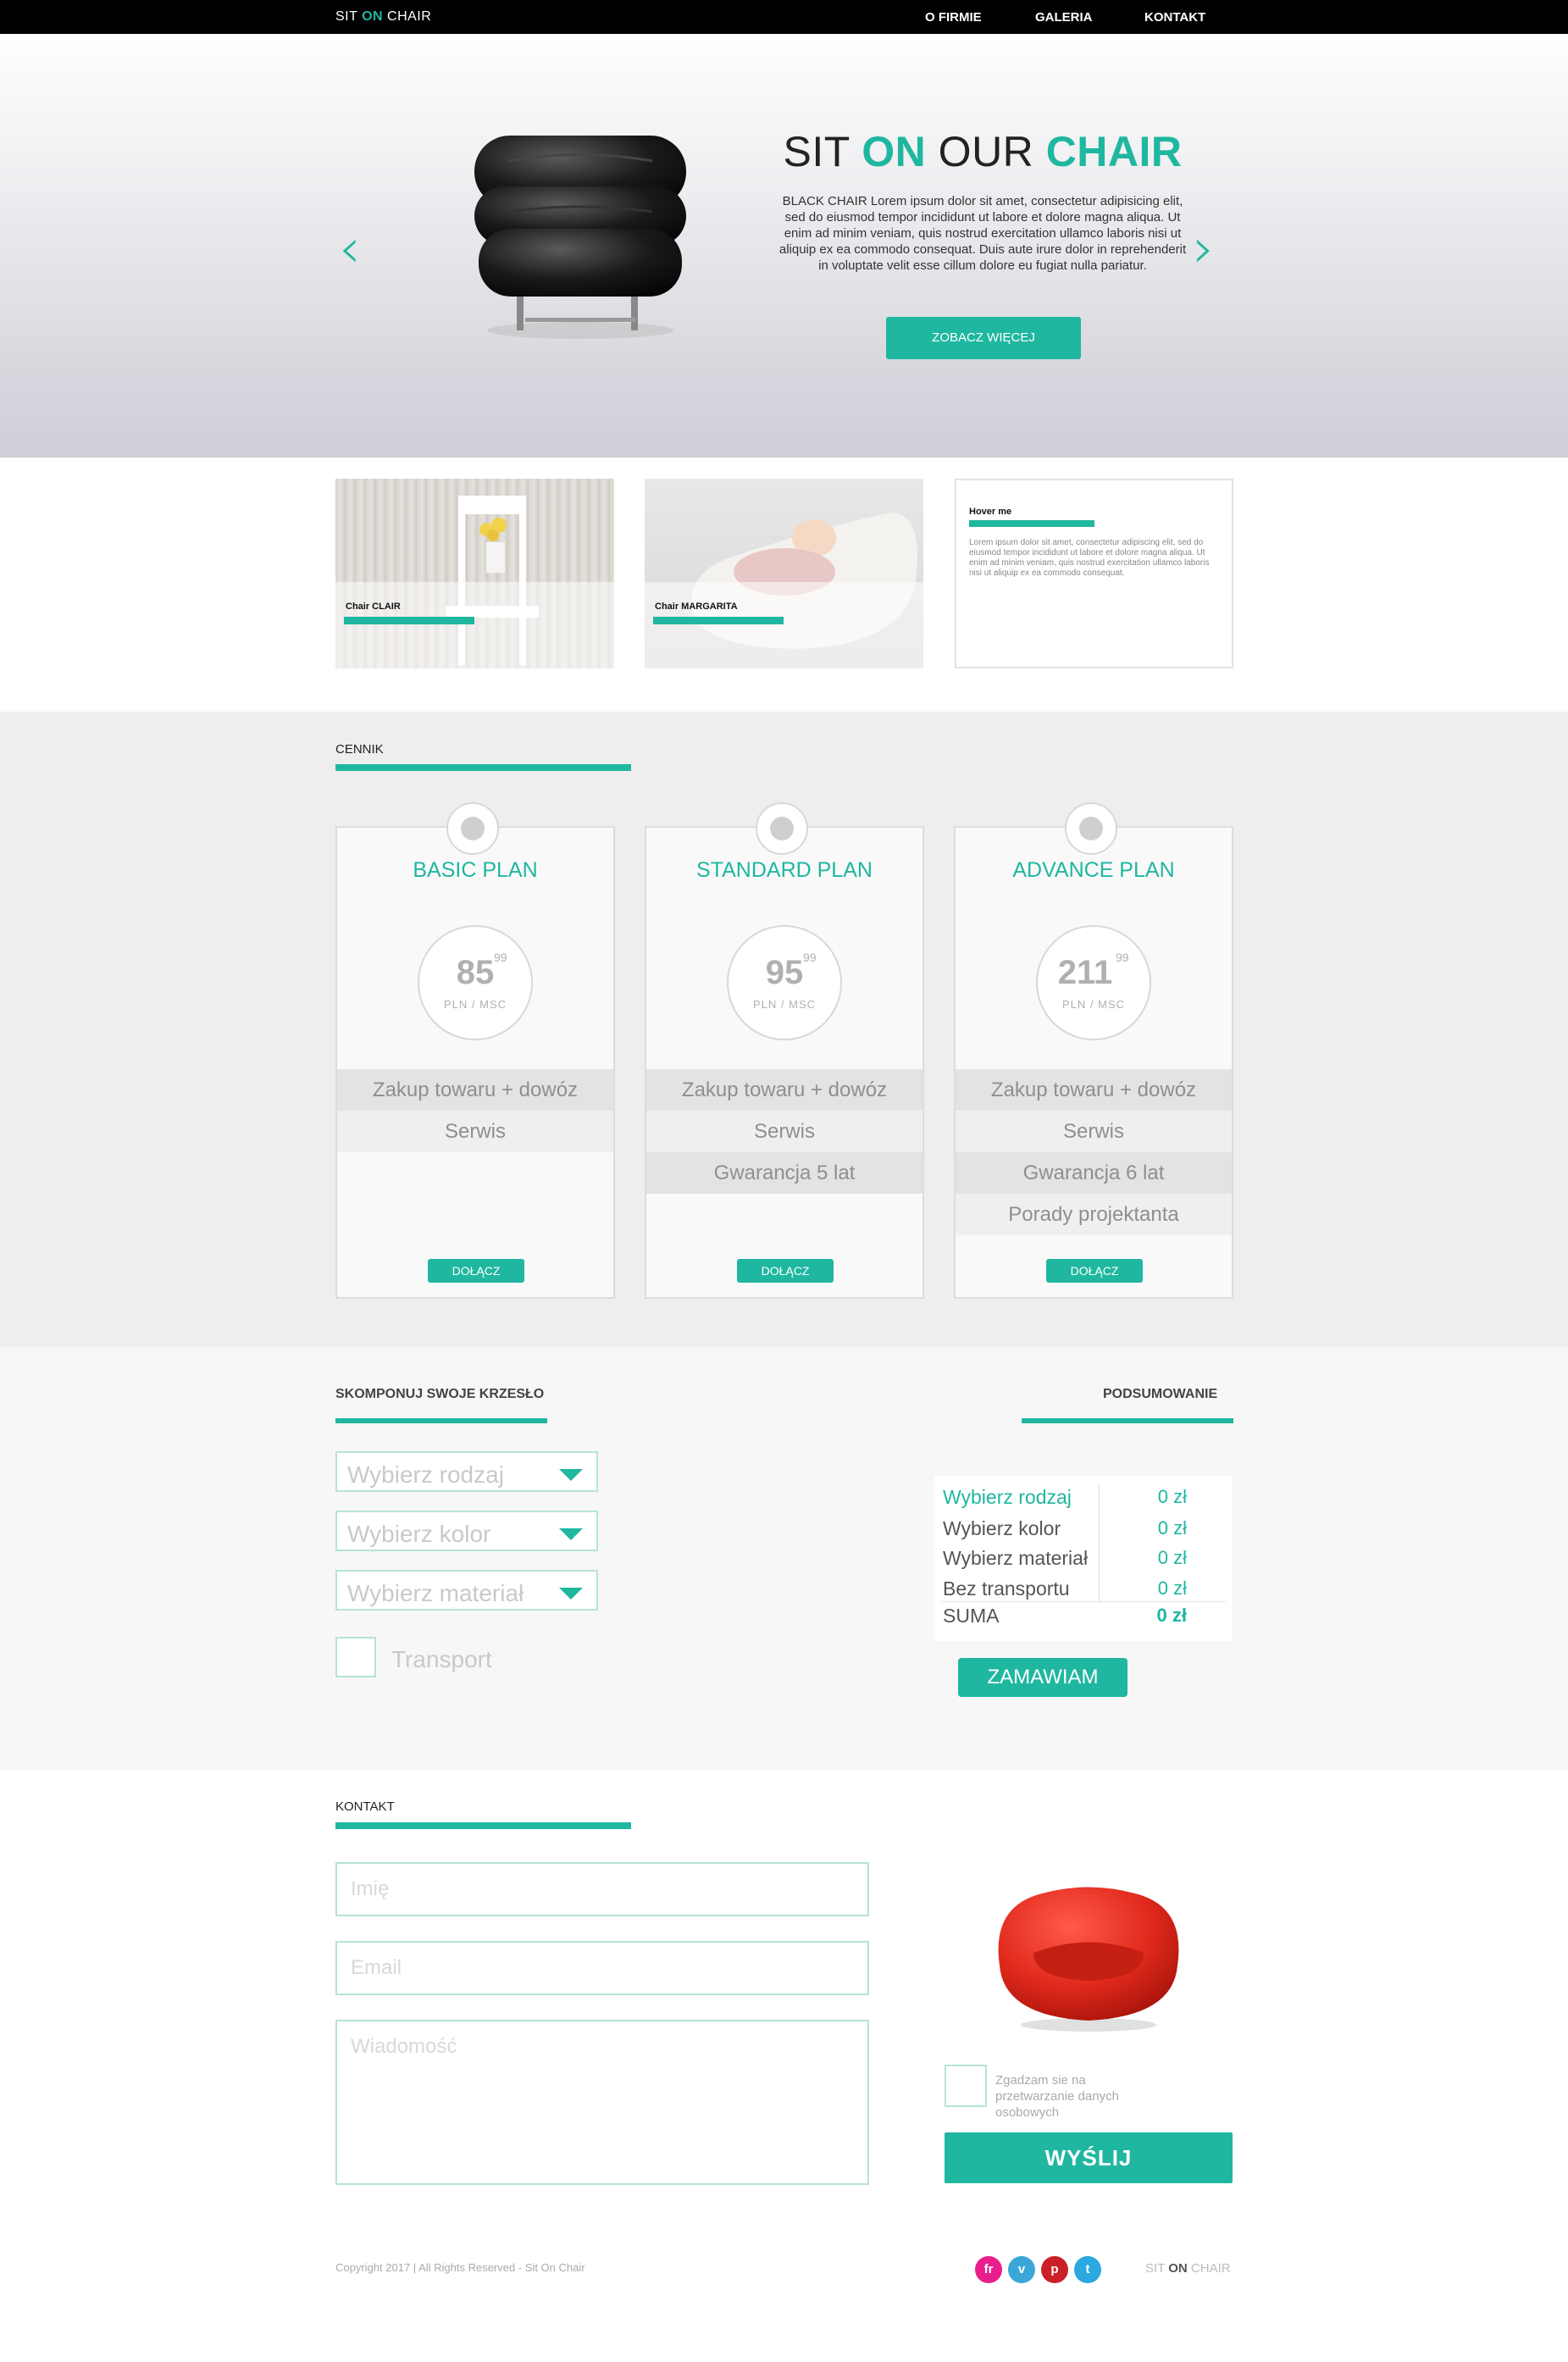 Image resolution: width=1568 pixels, height=2362 pixels. I want to click on hover-card-title: Hover me, so click(990, 512).